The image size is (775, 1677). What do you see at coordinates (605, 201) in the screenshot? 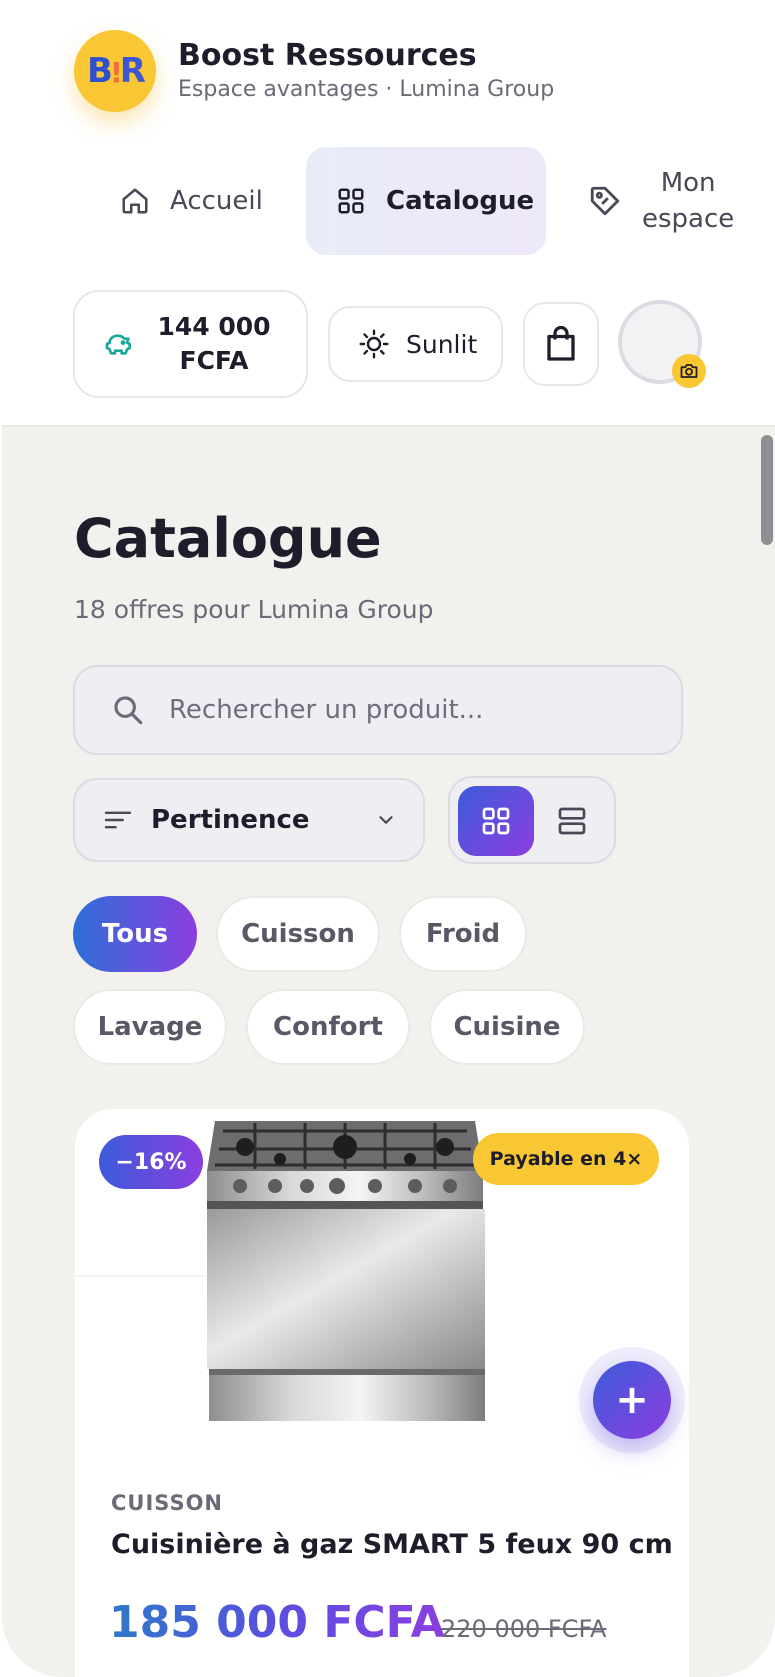
I see `tag-icon` at bounding box center [605, 201].